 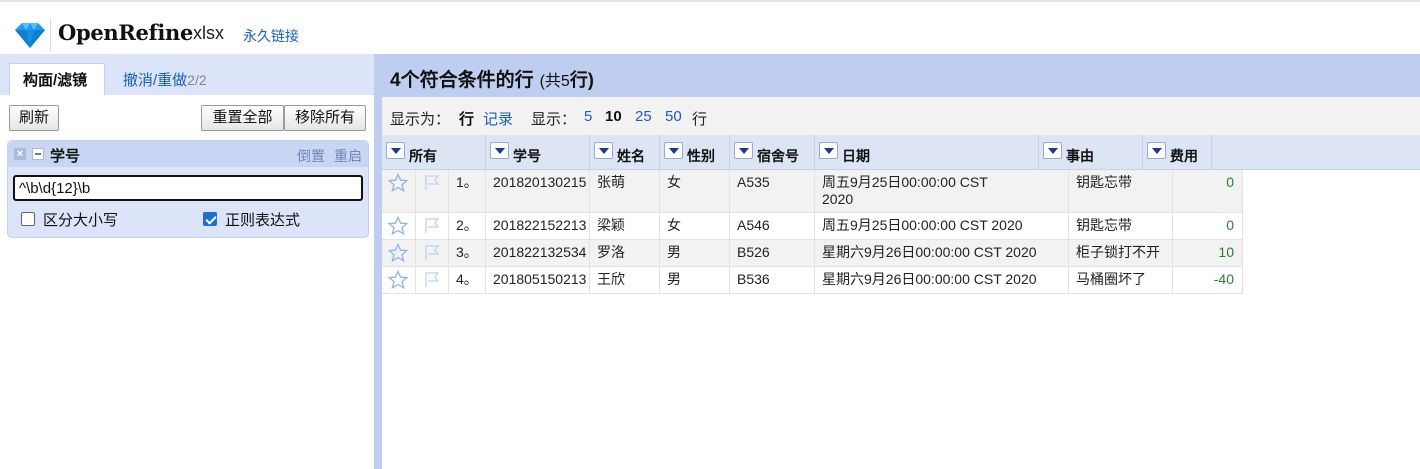 I want to click on panel-divider, so click(x=378, y=261).